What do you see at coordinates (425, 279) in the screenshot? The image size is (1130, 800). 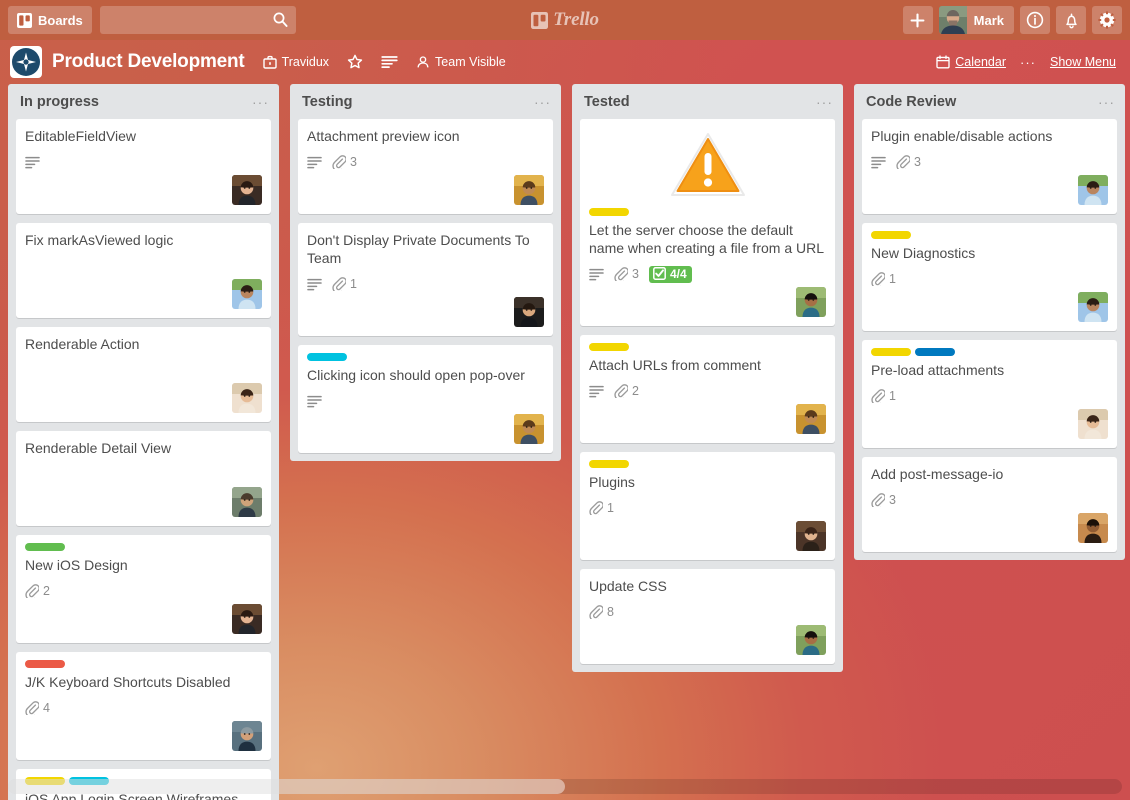 I see `card: Don't Display Private Documents To Team 1` at bounding box center [425, 279].